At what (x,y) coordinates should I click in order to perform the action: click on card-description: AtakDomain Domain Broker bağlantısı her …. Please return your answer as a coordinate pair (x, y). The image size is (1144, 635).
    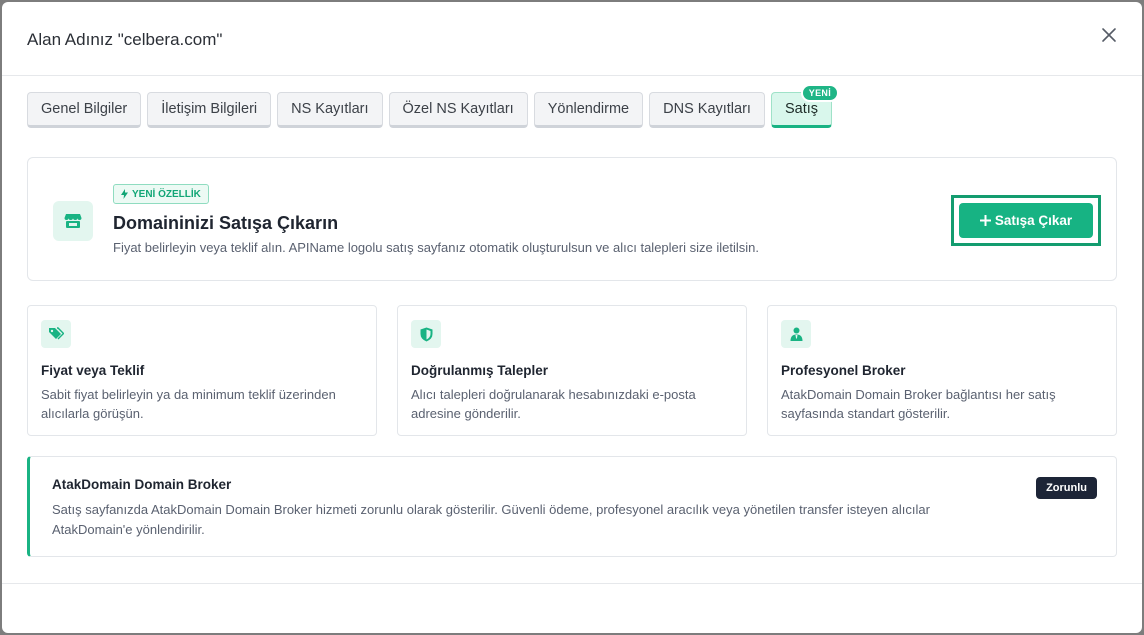
    Looking at the image, I should click on (918, 404).